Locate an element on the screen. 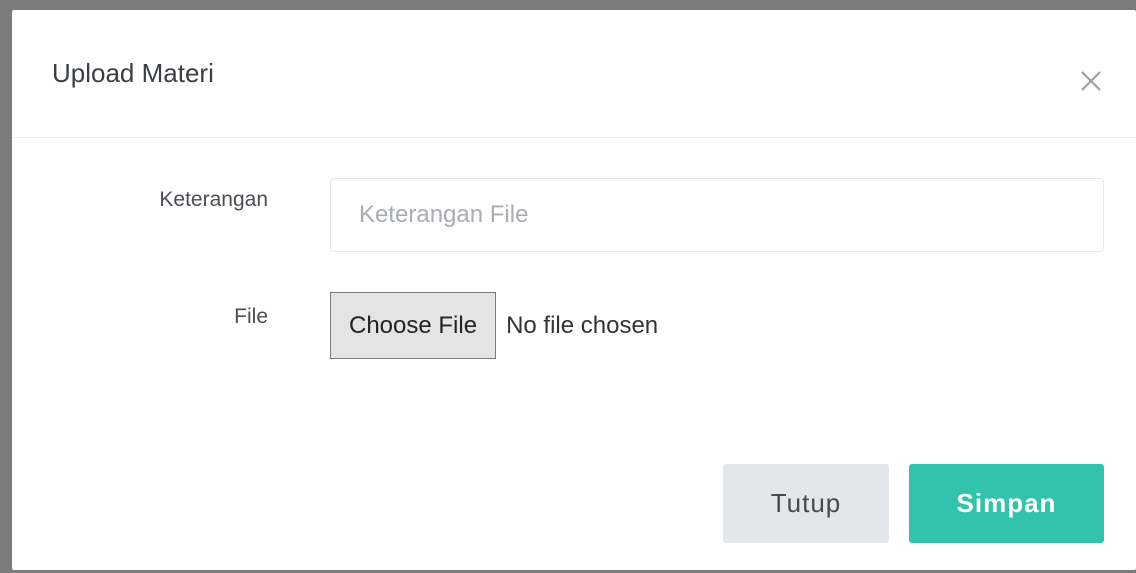 The image size is (1136, 573). choose-file-button: Choose File is located at coordinates (413, 325).